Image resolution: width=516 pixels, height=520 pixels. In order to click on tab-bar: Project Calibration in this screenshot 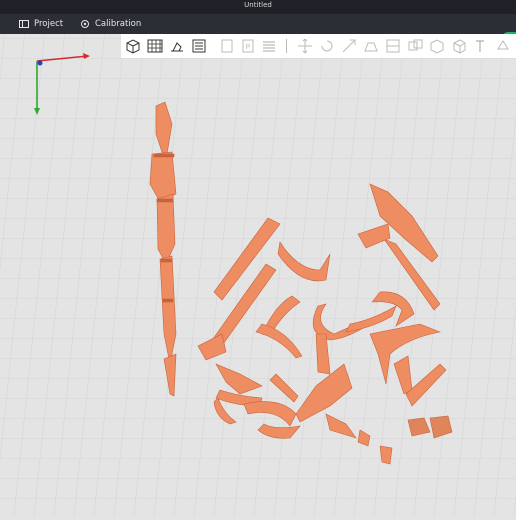, I will do `click(258, 29)`.